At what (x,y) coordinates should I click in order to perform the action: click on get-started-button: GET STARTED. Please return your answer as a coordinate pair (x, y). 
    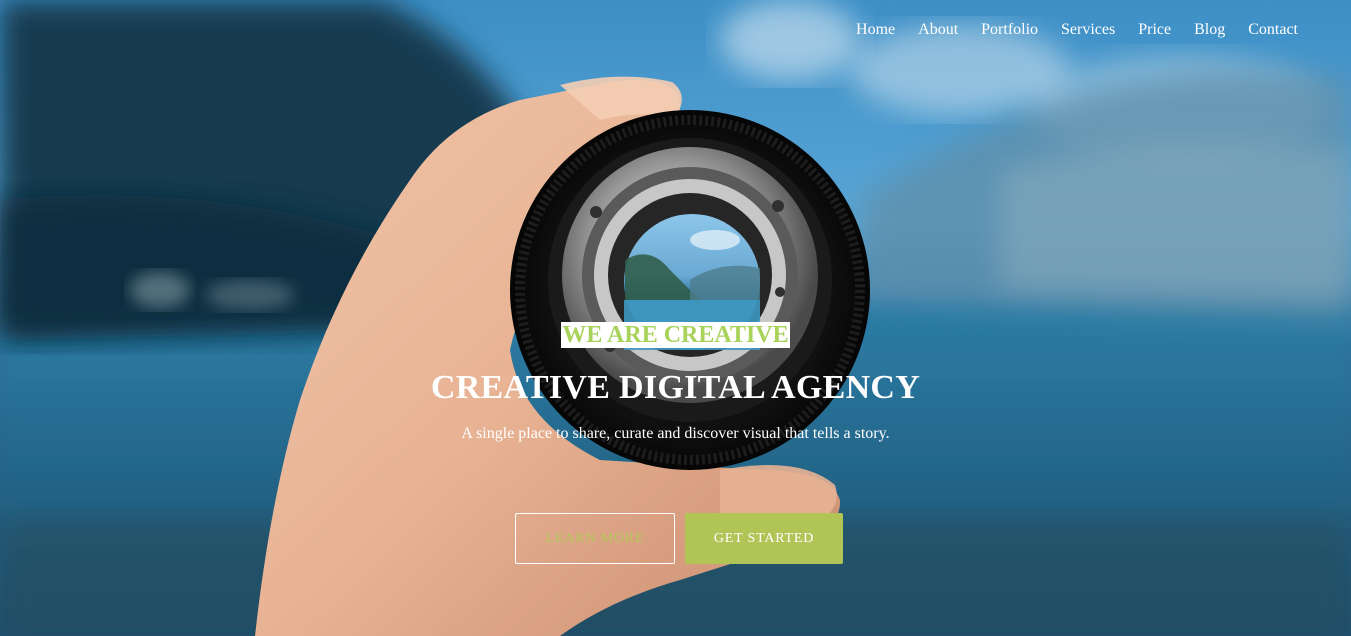
    Looking at the image, I should click on (764, 538).